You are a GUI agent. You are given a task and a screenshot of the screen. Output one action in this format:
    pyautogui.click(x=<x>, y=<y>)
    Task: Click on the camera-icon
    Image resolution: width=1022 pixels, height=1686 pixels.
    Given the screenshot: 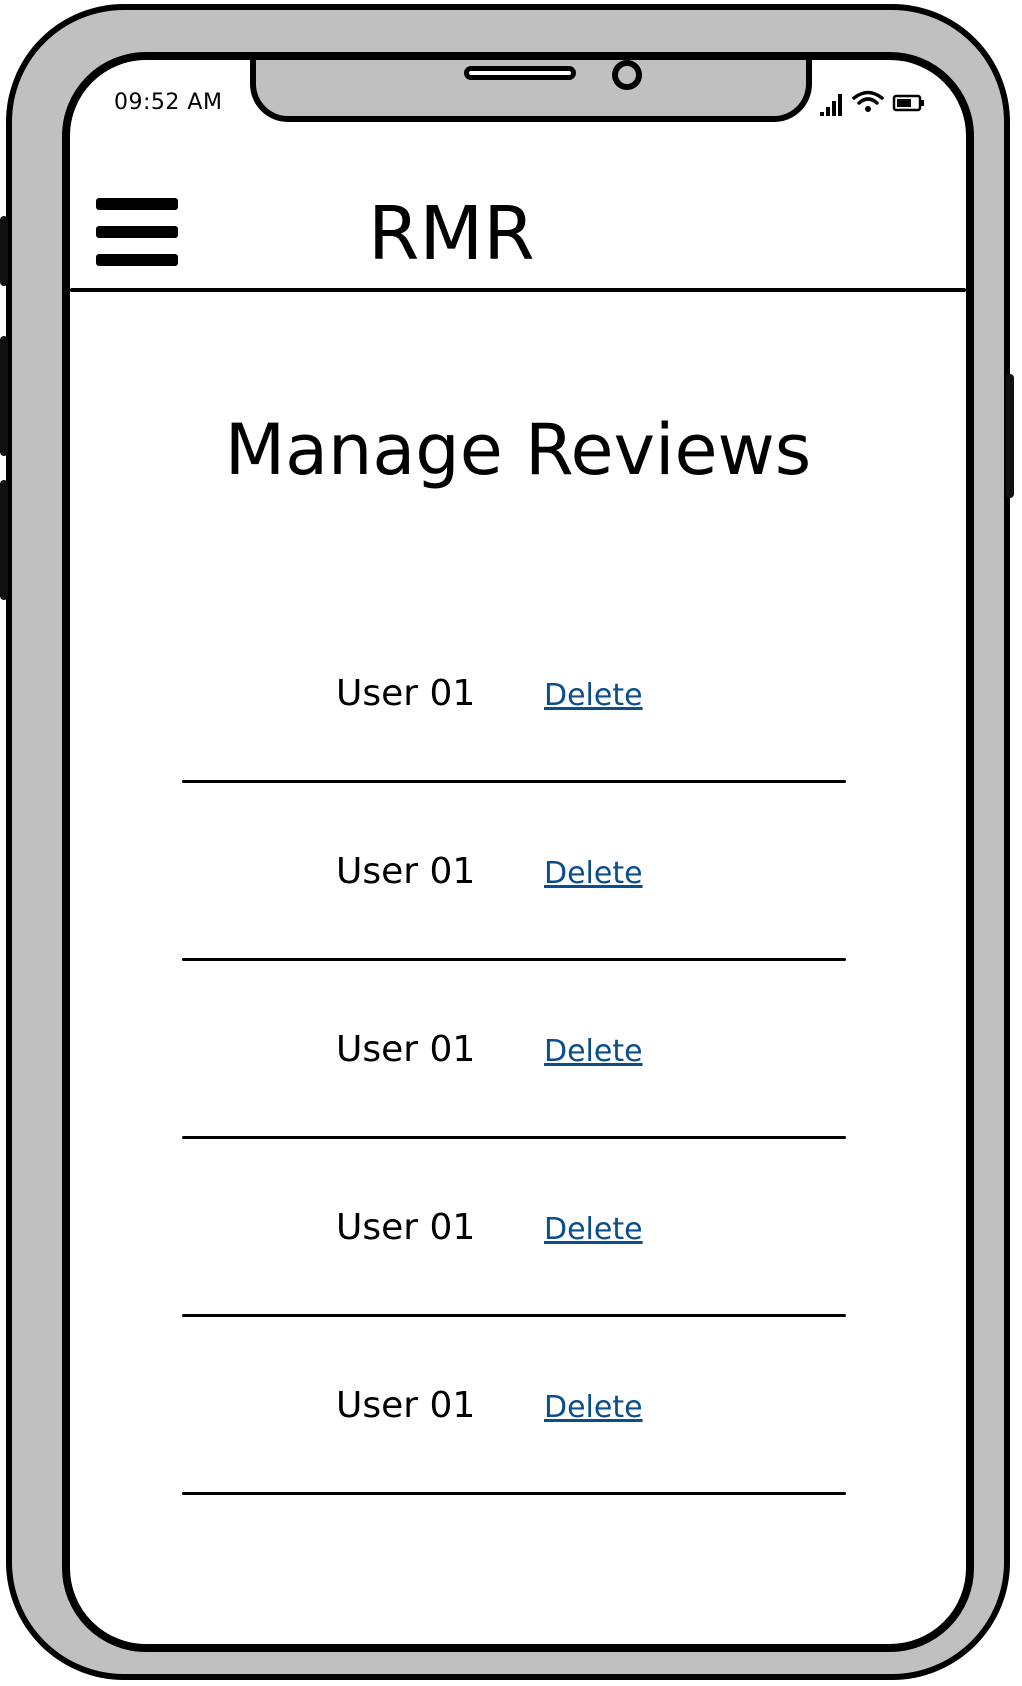 What is the action you would take?
    pyautogui.click(x=627, y=75)
    